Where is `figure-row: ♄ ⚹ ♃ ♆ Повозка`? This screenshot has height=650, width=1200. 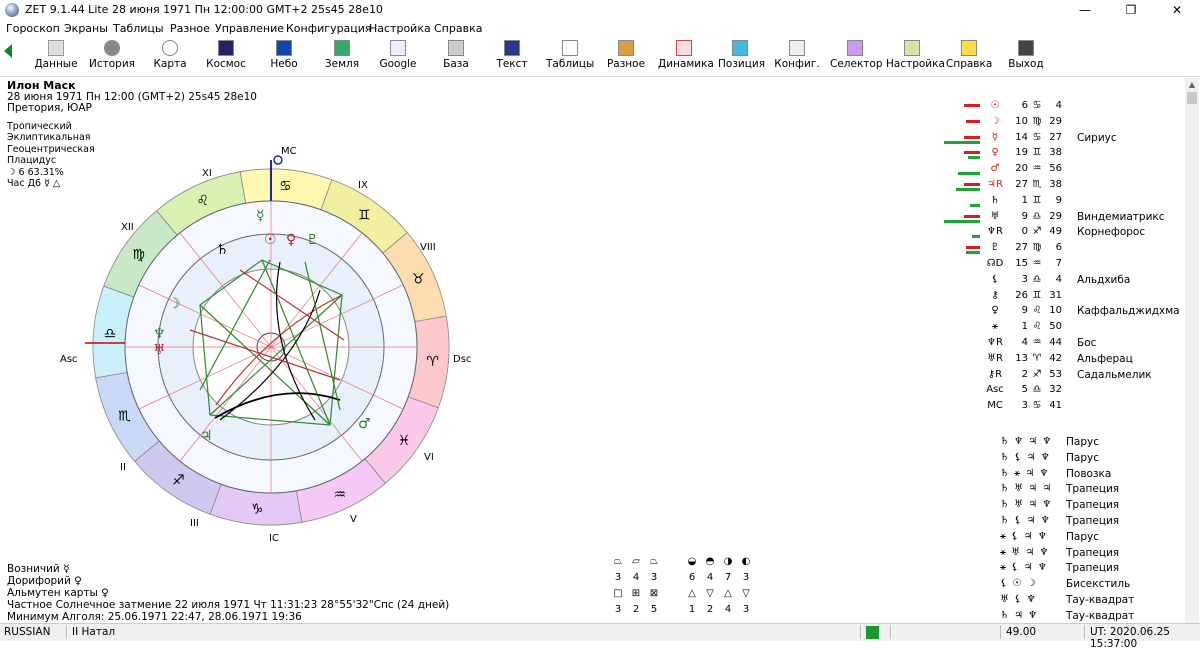
figure-row: ♄ ⚹ ♃ ♆ Повозка is located at coordinates (1090, 476).